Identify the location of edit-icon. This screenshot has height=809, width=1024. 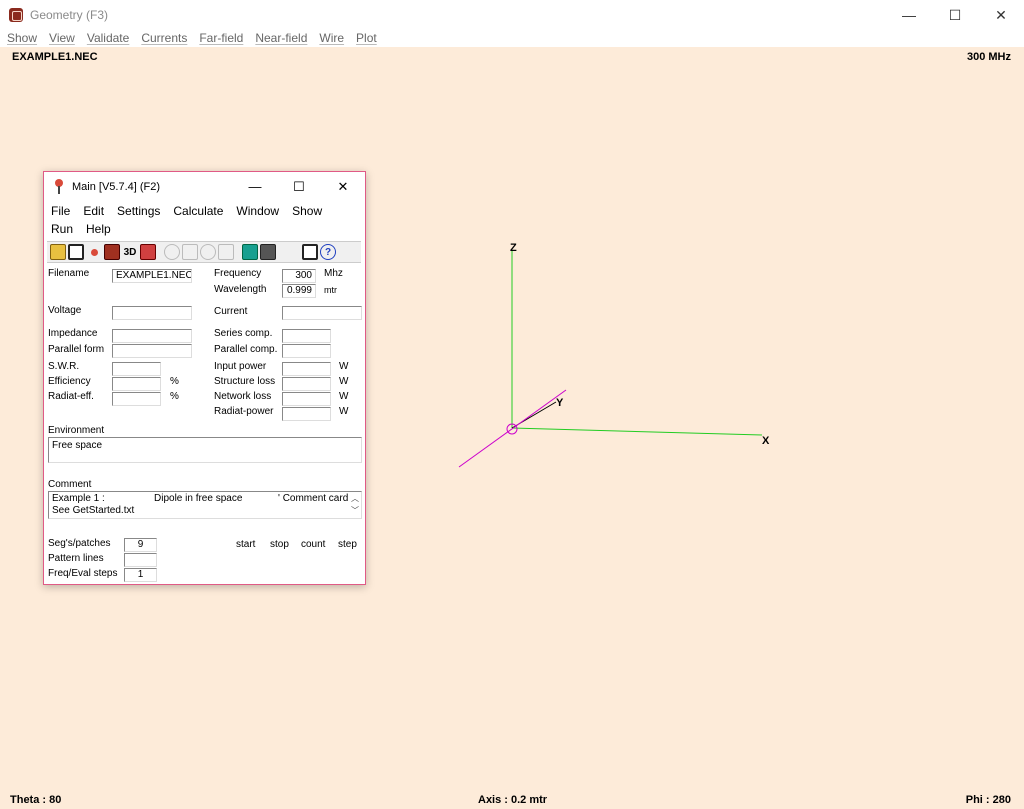
(148, 252).